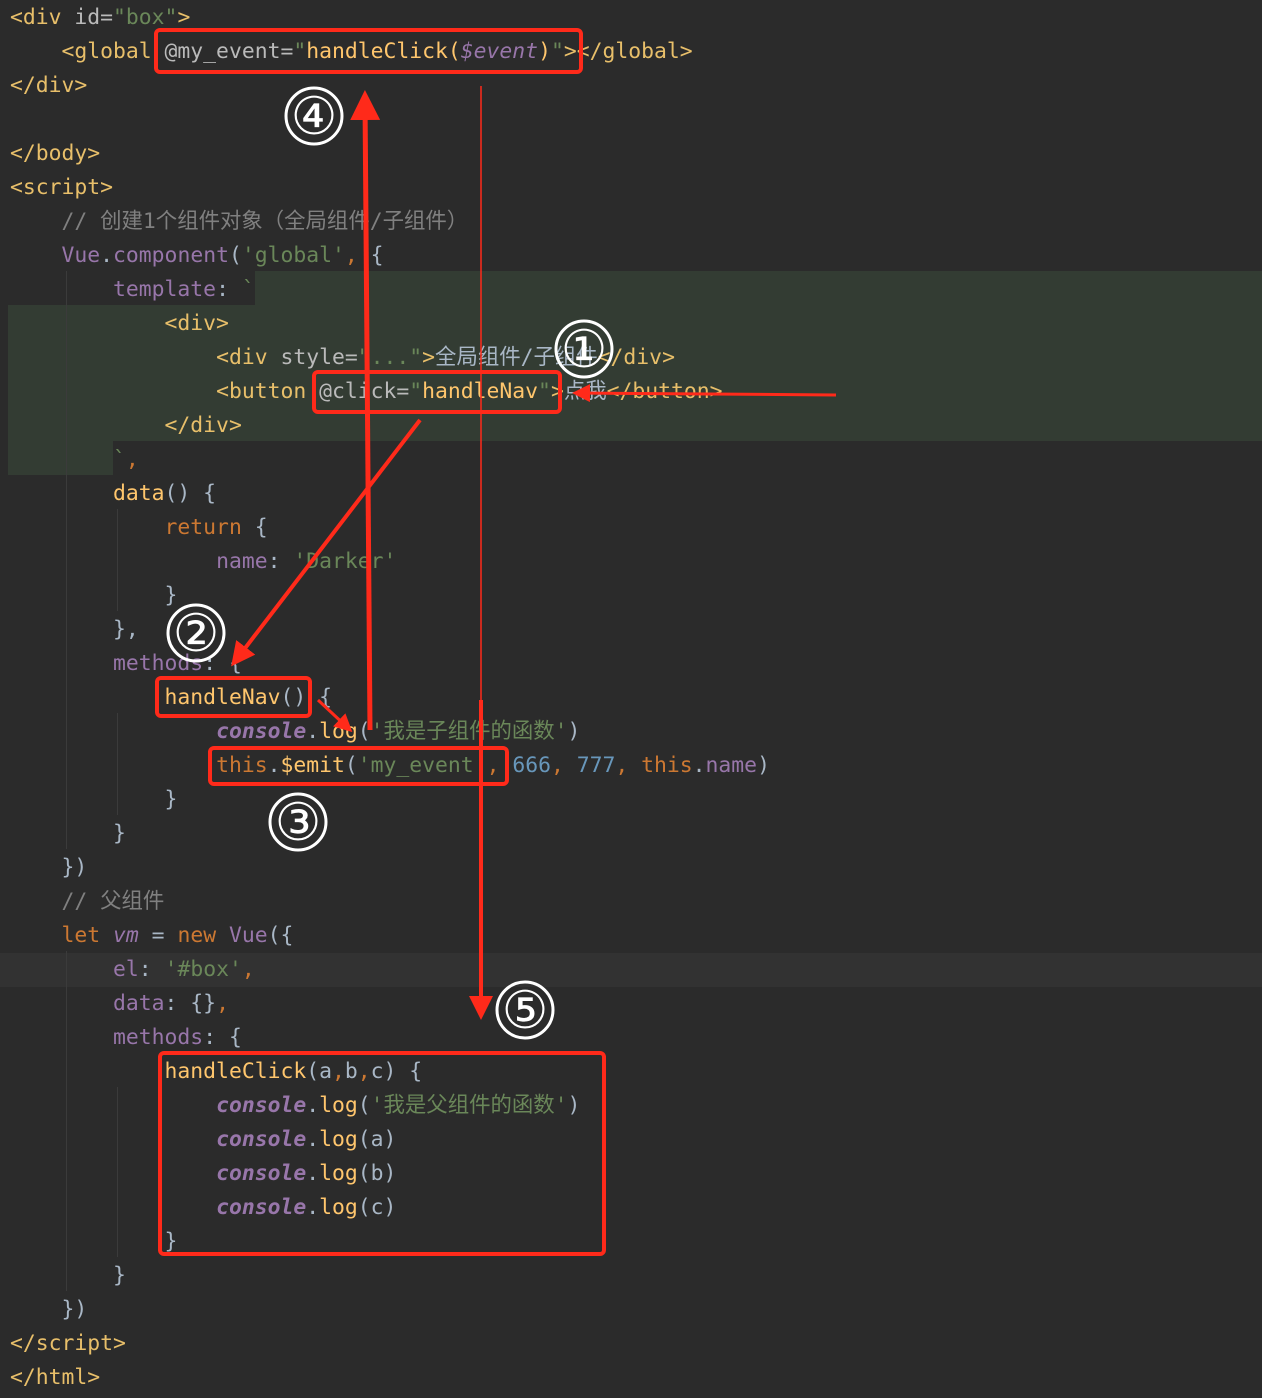  I want to click on highlight-box-emit, so click(358, 766).